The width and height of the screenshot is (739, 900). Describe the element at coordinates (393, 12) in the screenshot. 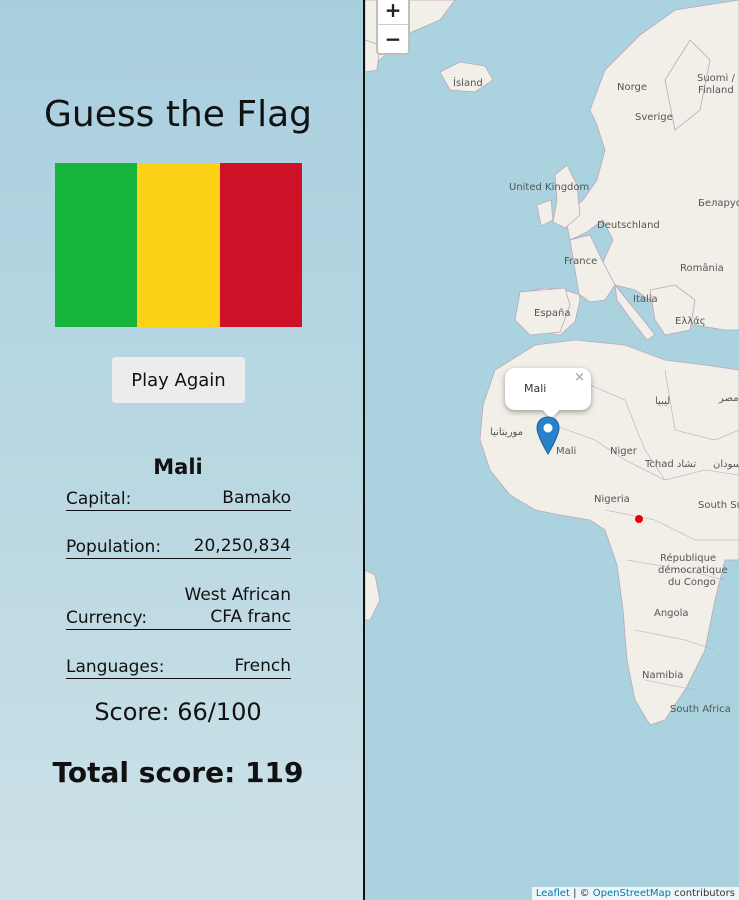

I see `zoom-in-button: +` at that location.